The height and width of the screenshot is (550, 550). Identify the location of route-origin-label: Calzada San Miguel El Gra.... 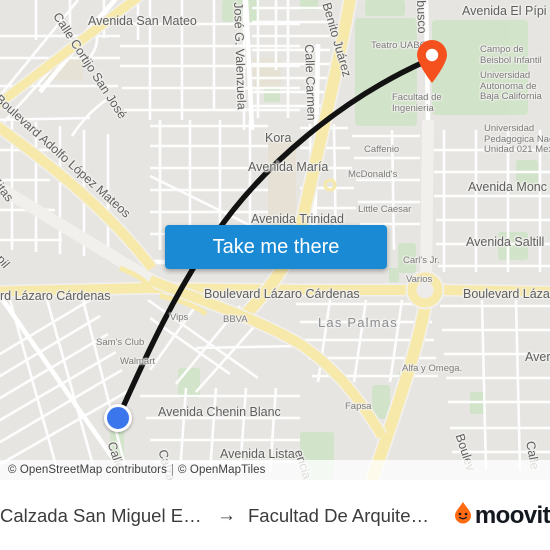
(102, 516).